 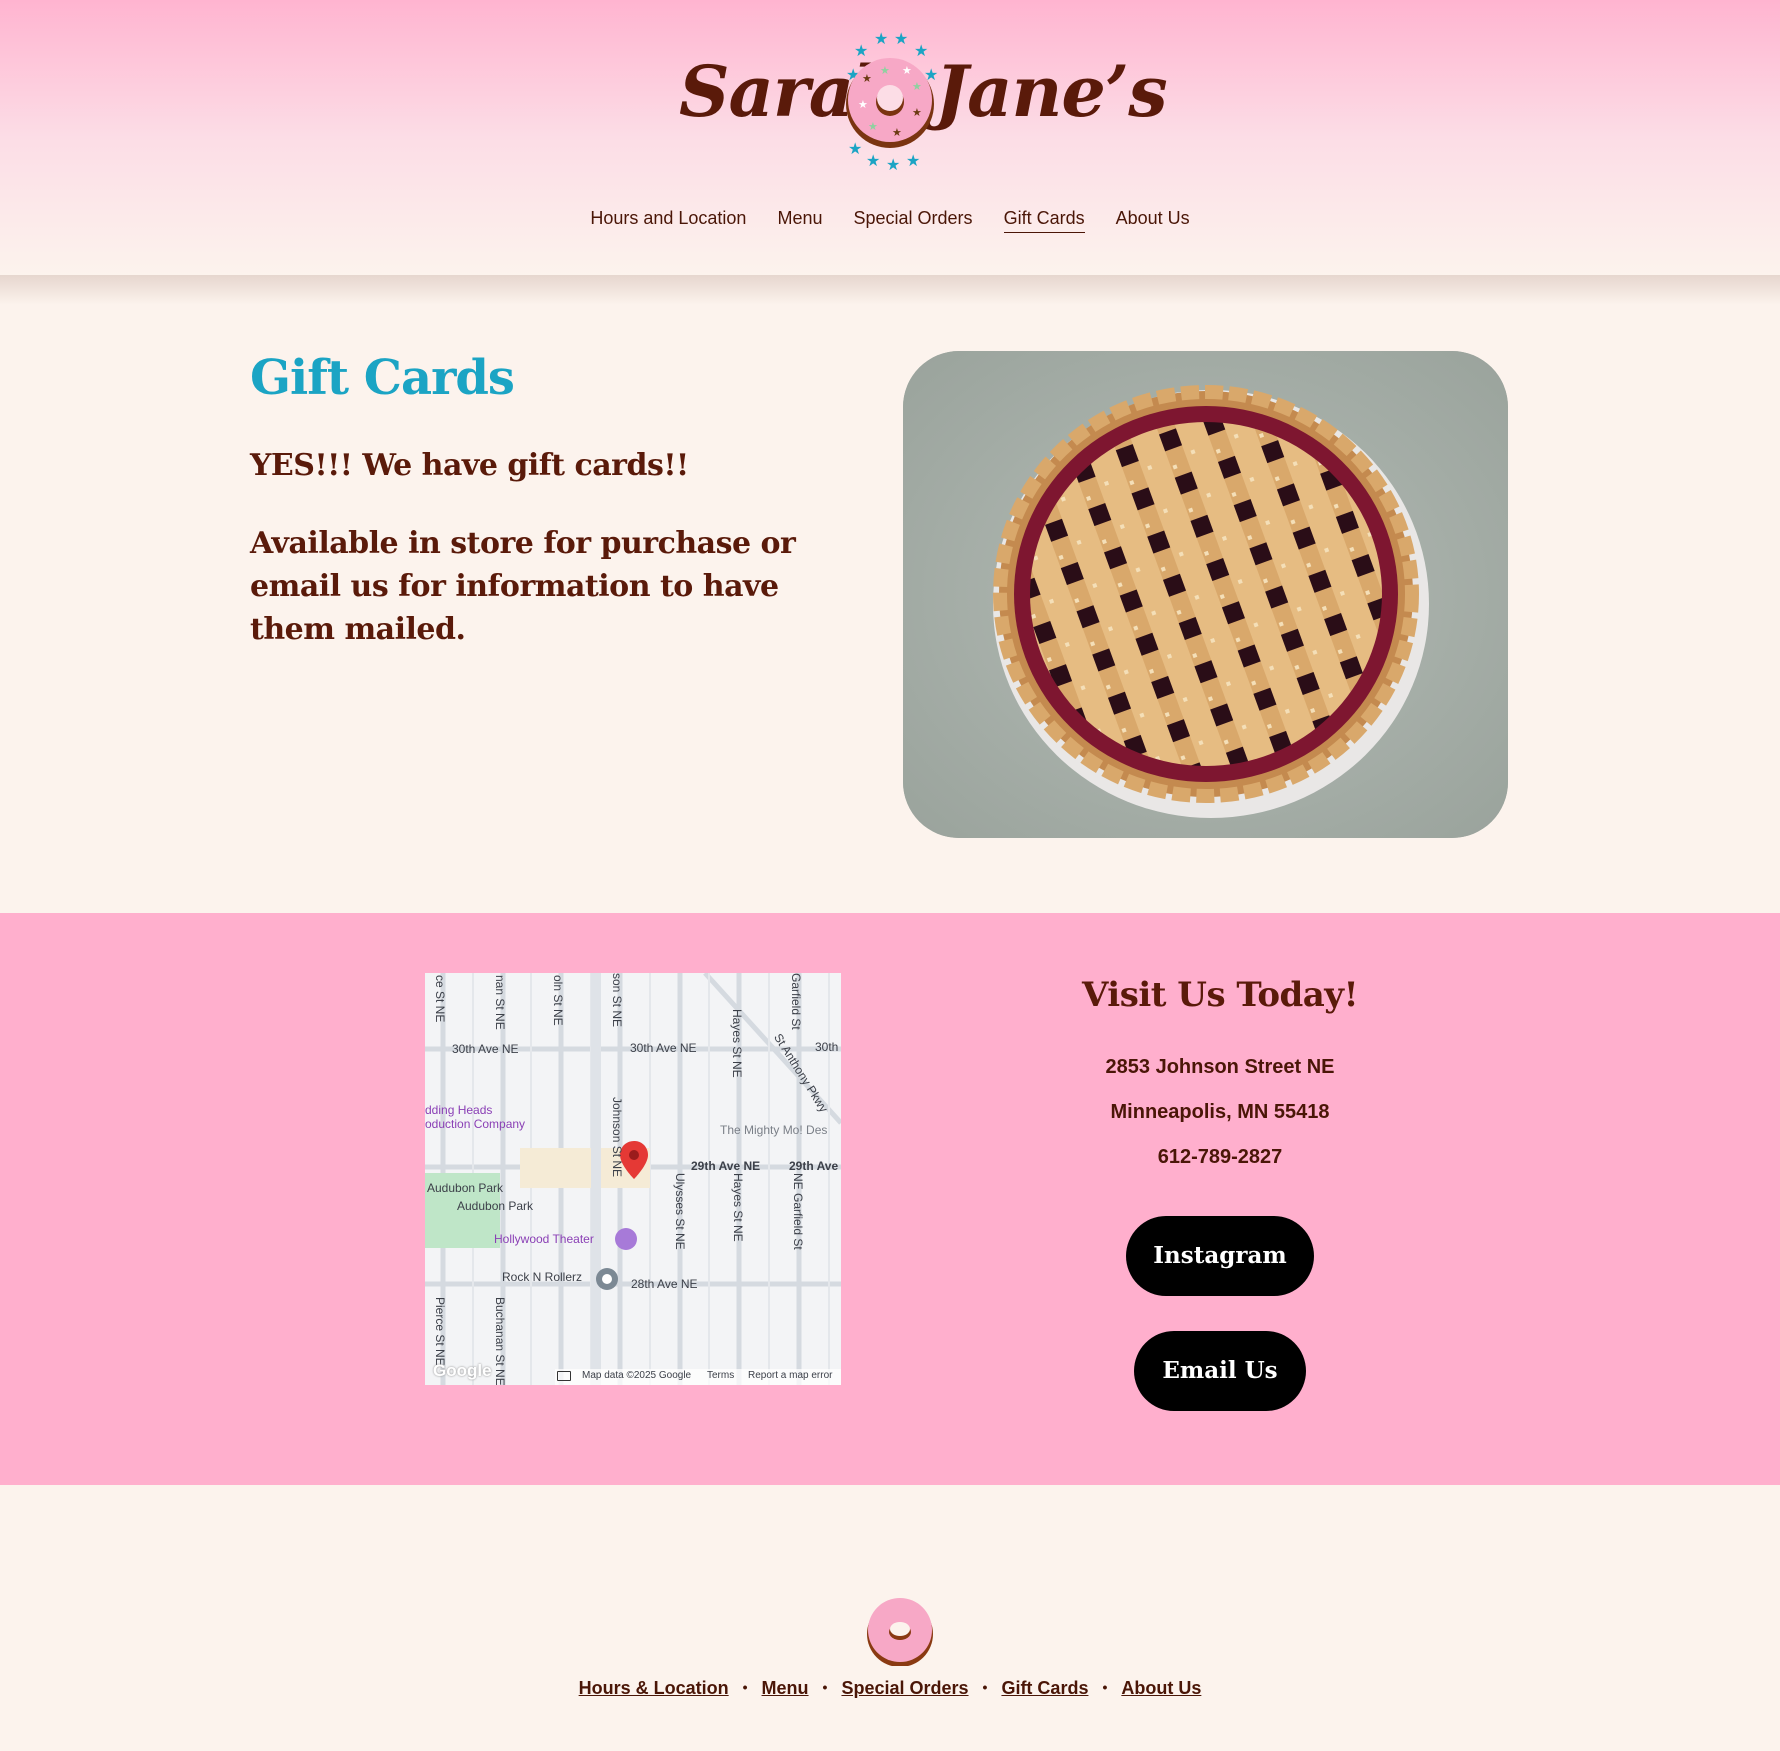 I want to click on map-label: nan St NE, so click(x=500, y=1002).